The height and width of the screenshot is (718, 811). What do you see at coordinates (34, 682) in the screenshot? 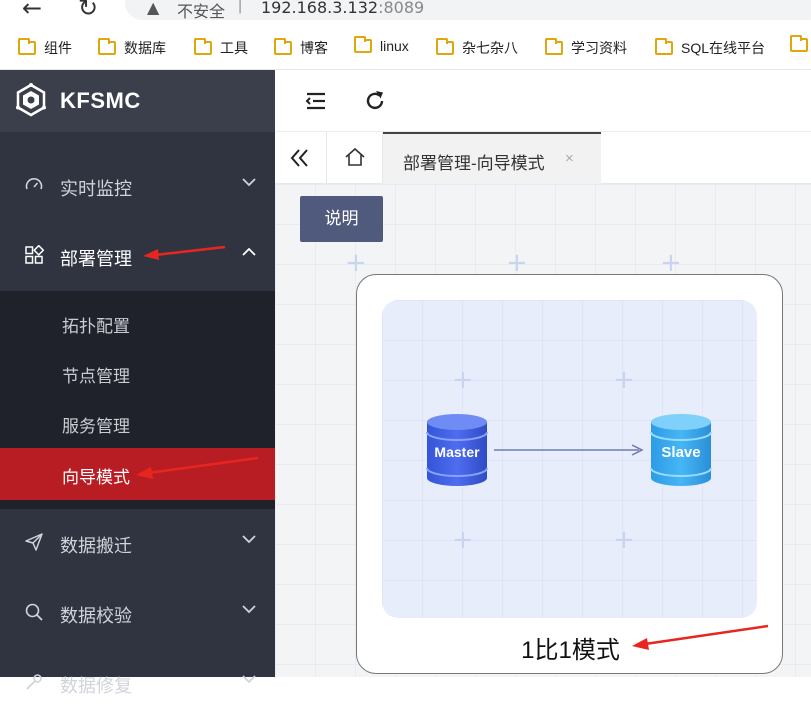
I see `wrench-icon` at bounding box center [34, 682].